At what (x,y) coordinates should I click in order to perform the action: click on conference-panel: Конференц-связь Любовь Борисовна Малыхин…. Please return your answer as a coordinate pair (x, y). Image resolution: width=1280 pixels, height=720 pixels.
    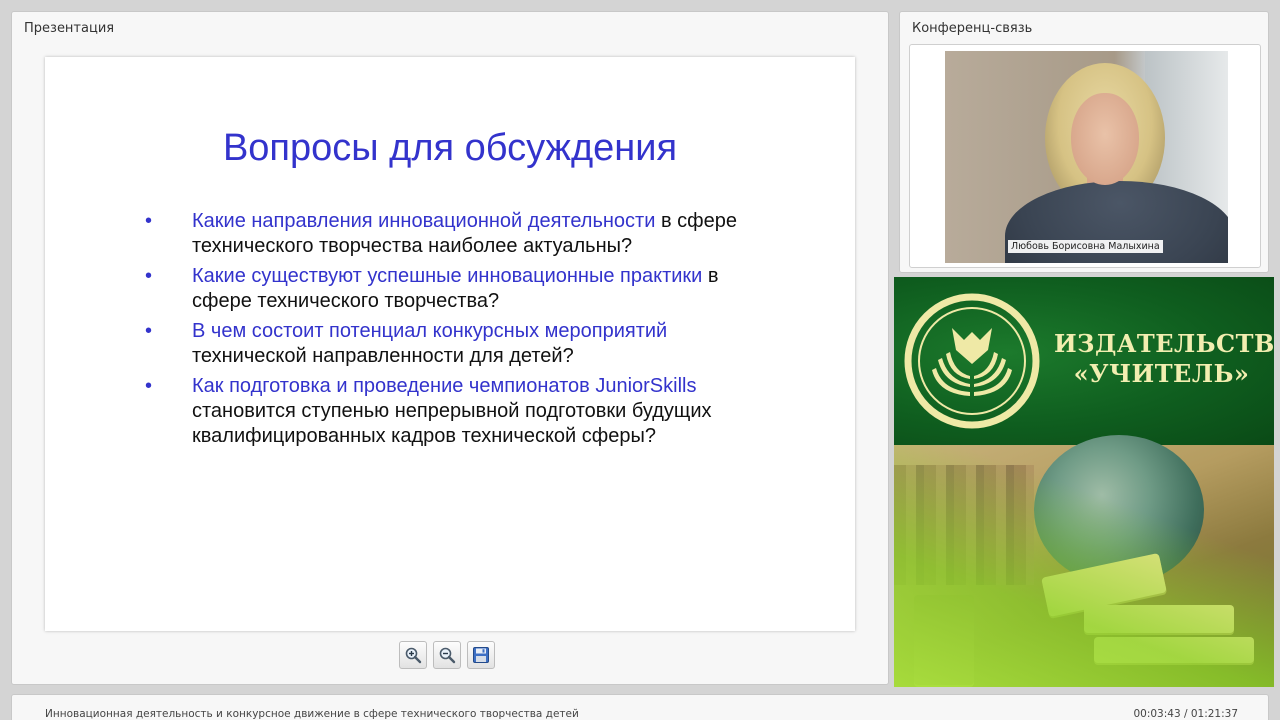
    Looking at the image, I should click on (1084, 142).